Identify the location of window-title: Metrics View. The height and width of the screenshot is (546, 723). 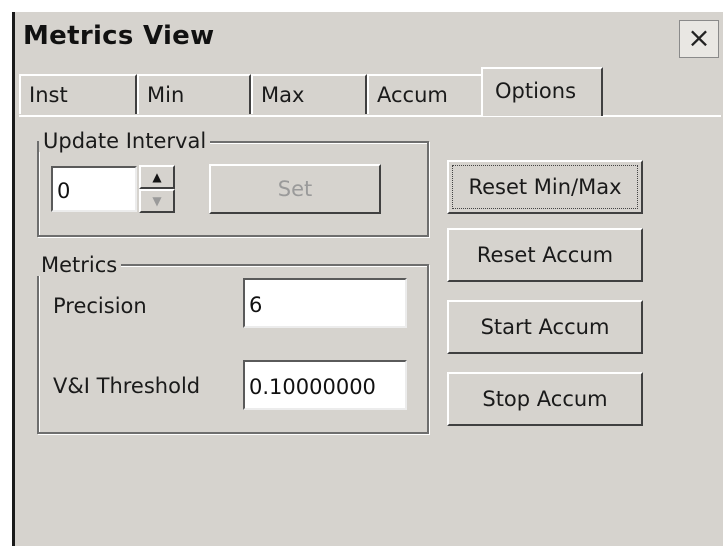
(119, 36).